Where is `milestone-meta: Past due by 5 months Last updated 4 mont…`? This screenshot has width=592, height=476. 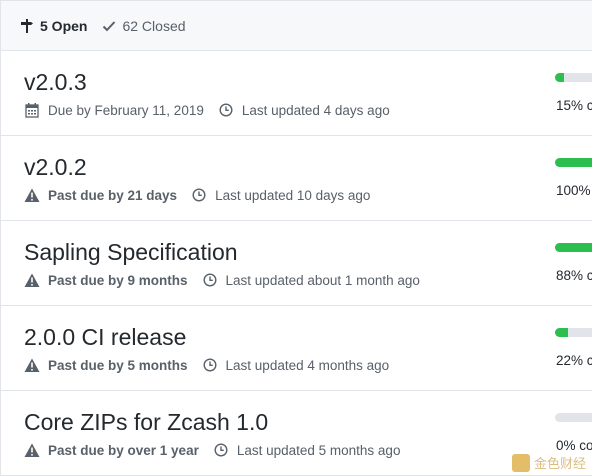 milestone-meta: Past due by 5 months Last updated 4 mont… is located at coordinates (213, 365).